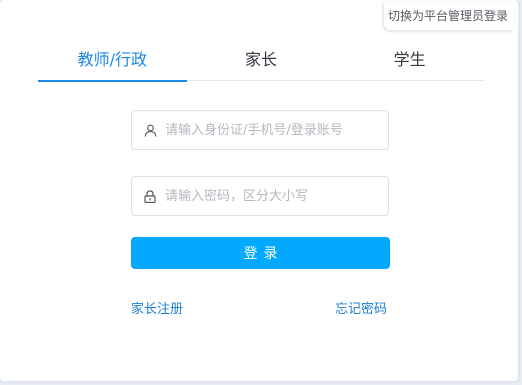 Image resolution: width=522 pixels, height=385 pixels. What do you see at coordinates (150, 130) in the screenshot?
I see `user-icon` at bounding box center [150, 130].